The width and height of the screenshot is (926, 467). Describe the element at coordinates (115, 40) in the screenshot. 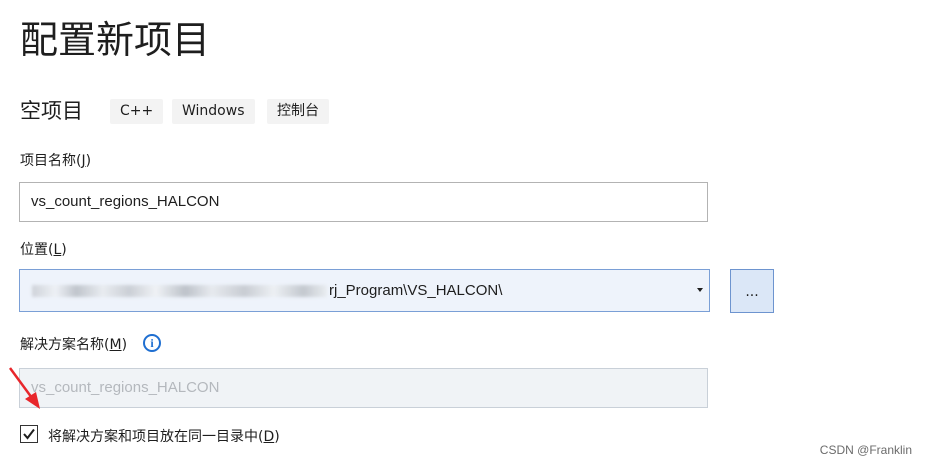

I see `page-title: 配置新项目` at that location.